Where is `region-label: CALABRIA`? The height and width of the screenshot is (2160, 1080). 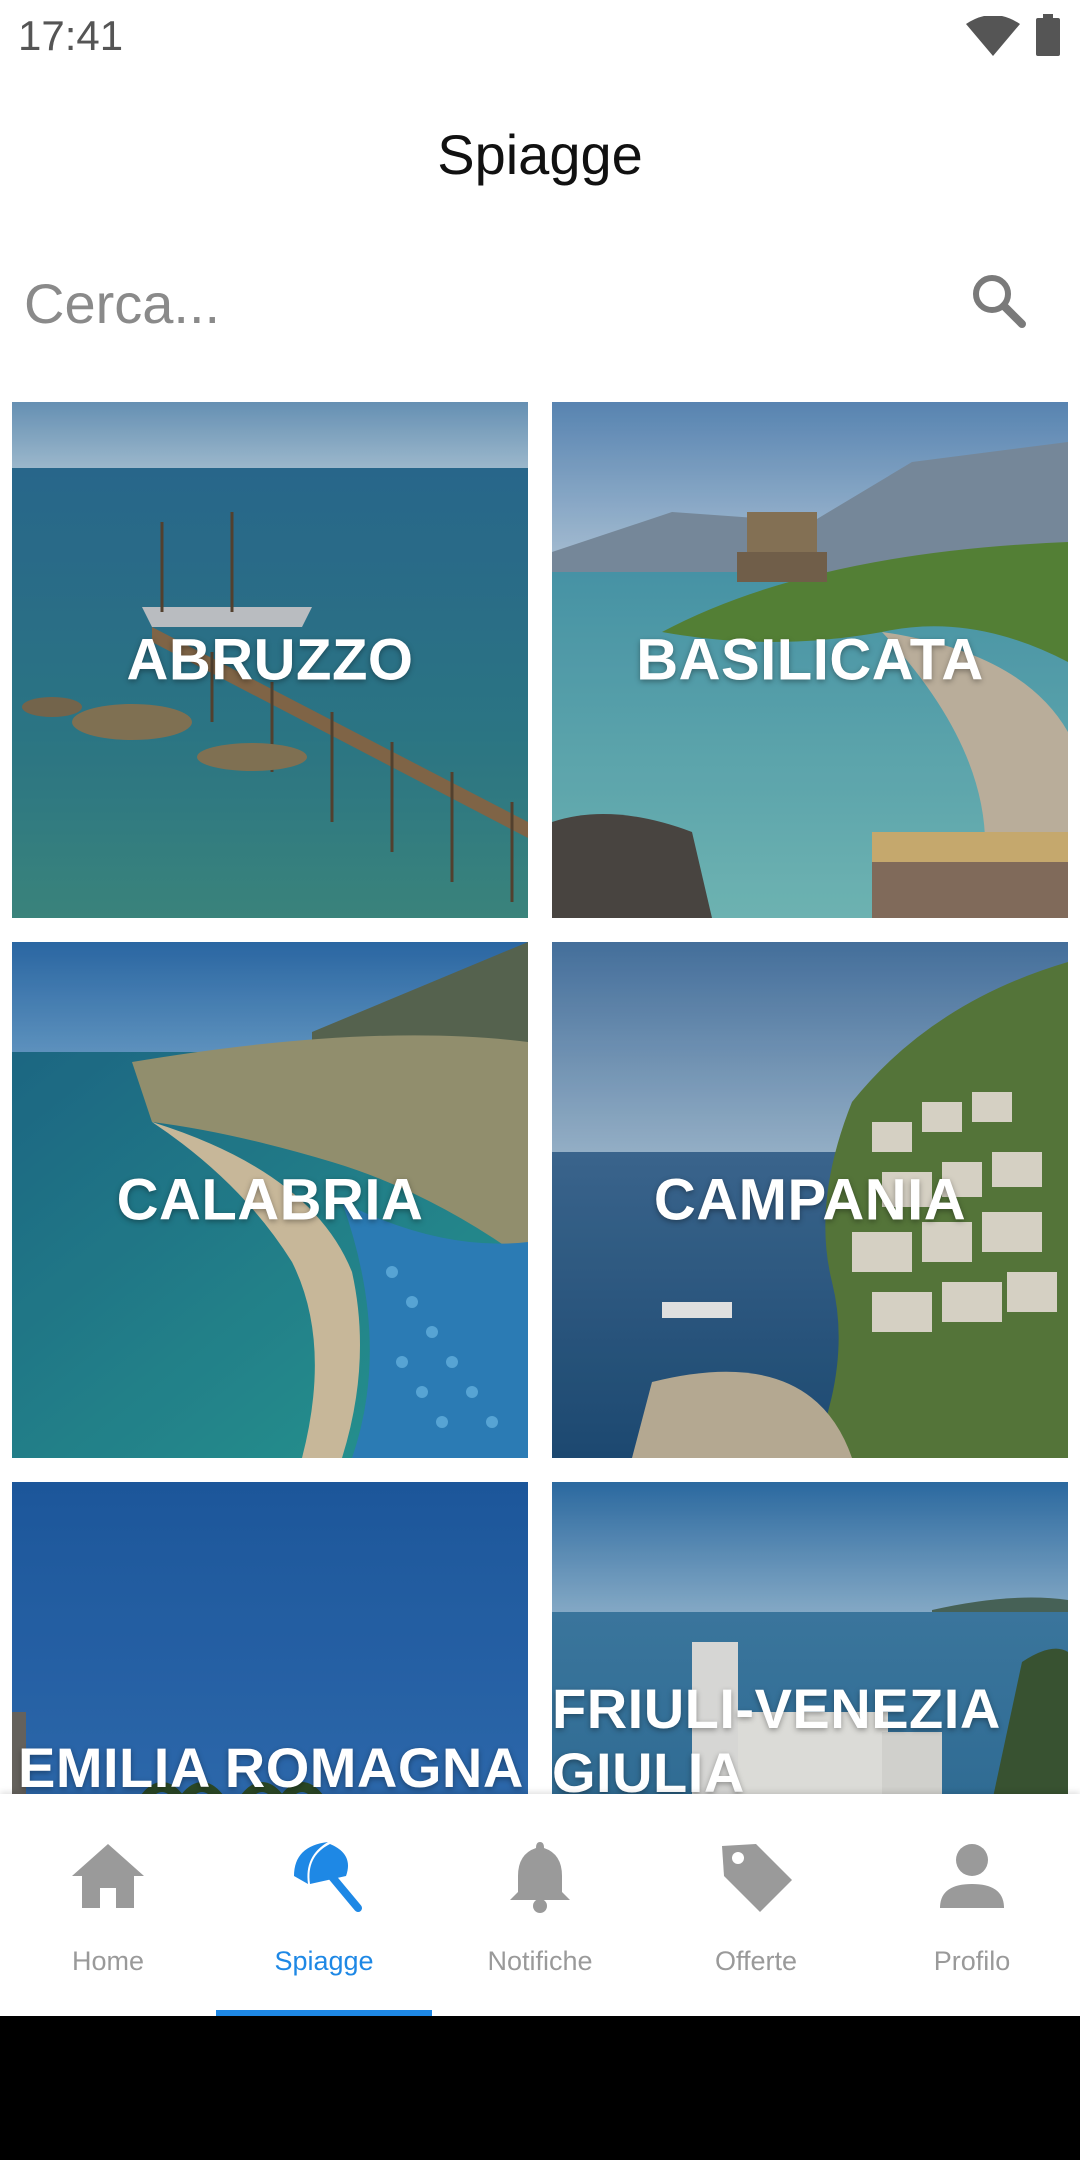 region-label: CALABRIA is located at coordinates (270, 1200).